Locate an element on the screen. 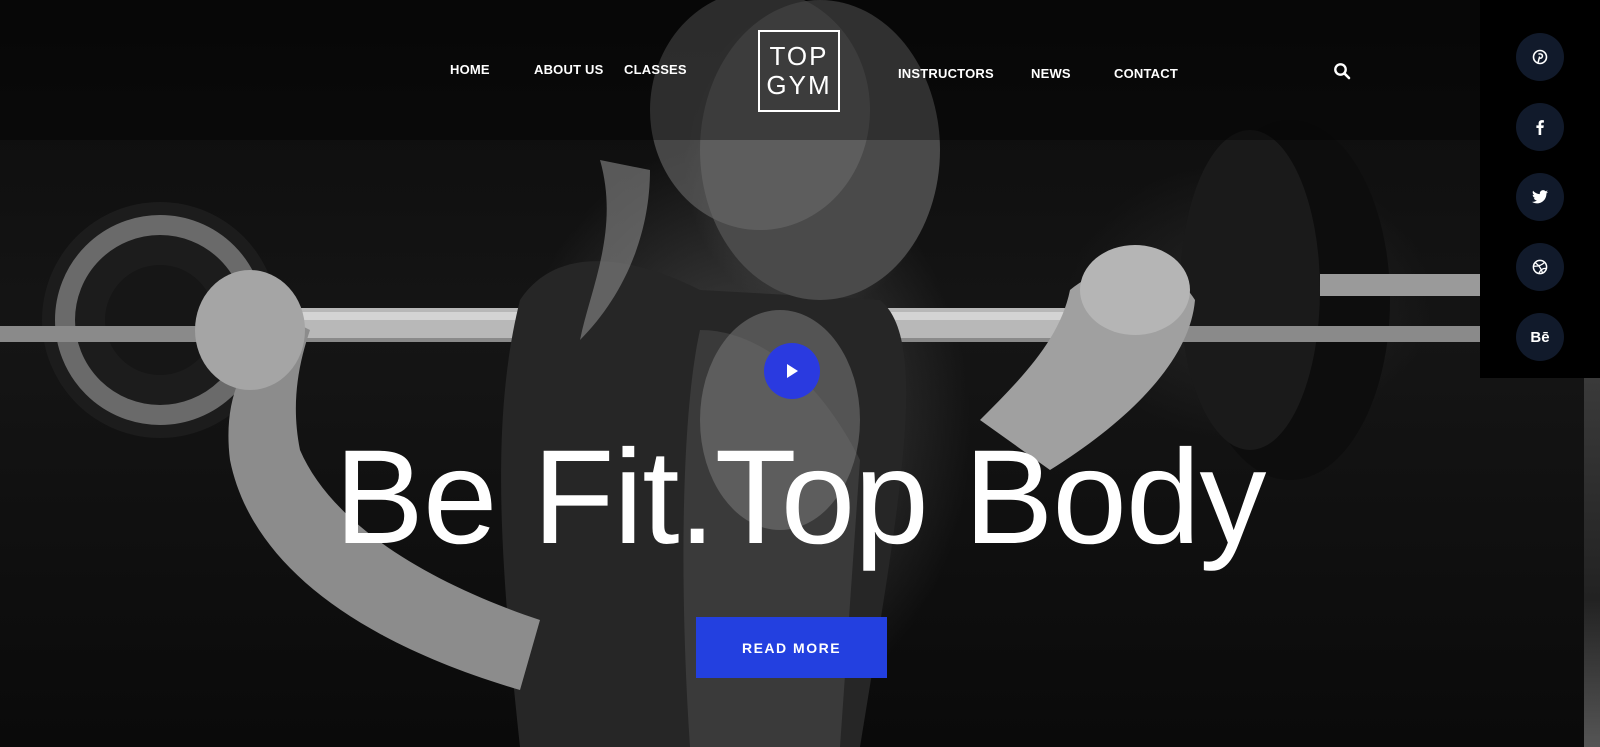  behance-icon: Bē is located at coordinates (1540, 337).